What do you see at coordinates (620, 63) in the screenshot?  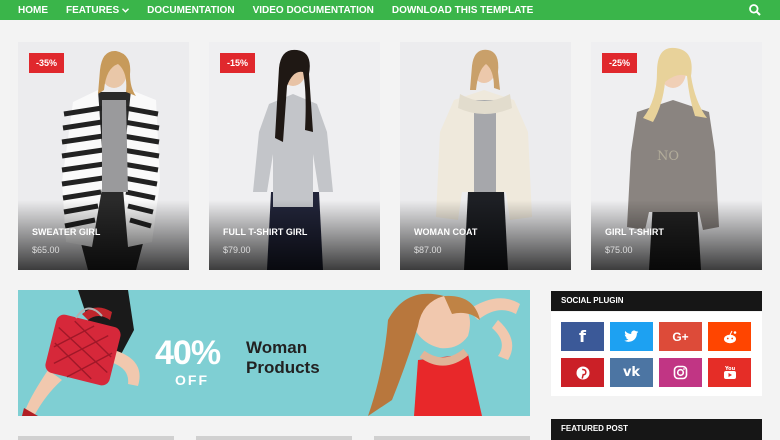 I see `discount-badge: -25%` at bounding box center [620, 63].